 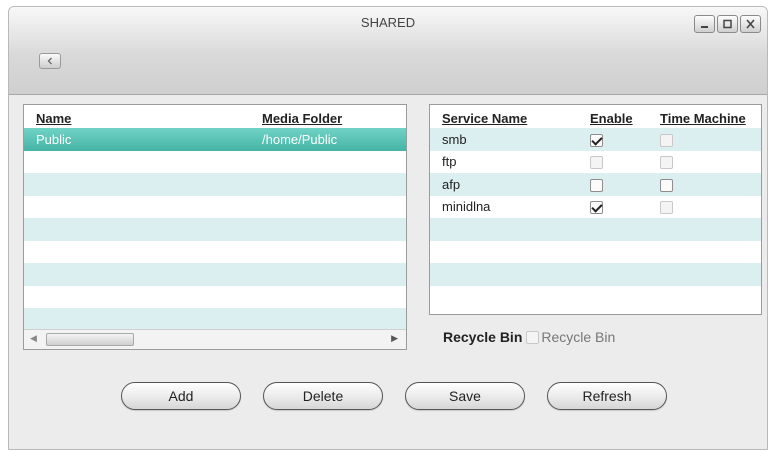 What do you see at coordinates (451, 184) in the screenshot?
I see `service-name: afp` at bounding box center [451, 184].